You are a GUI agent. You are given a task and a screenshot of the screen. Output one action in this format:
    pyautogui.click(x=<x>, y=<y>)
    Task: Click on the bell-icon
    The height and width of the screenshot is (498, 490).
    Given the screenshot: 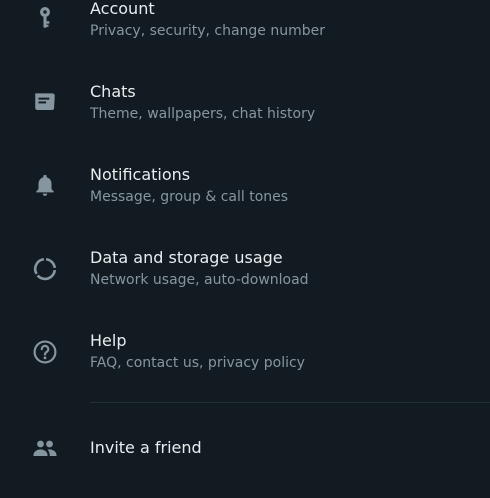 What is the action you would take?
    pyautogui.click(x=45, y=185)
    